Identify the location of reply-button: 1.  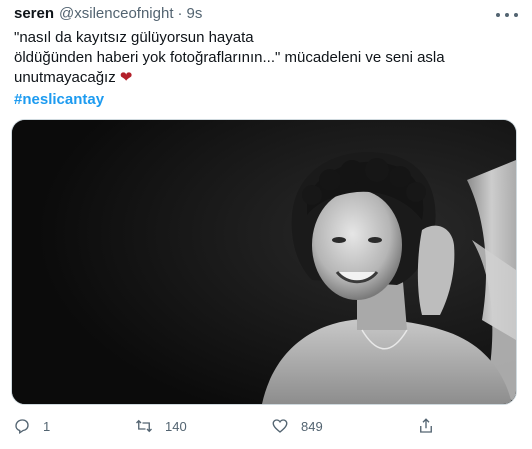
(31, 426).